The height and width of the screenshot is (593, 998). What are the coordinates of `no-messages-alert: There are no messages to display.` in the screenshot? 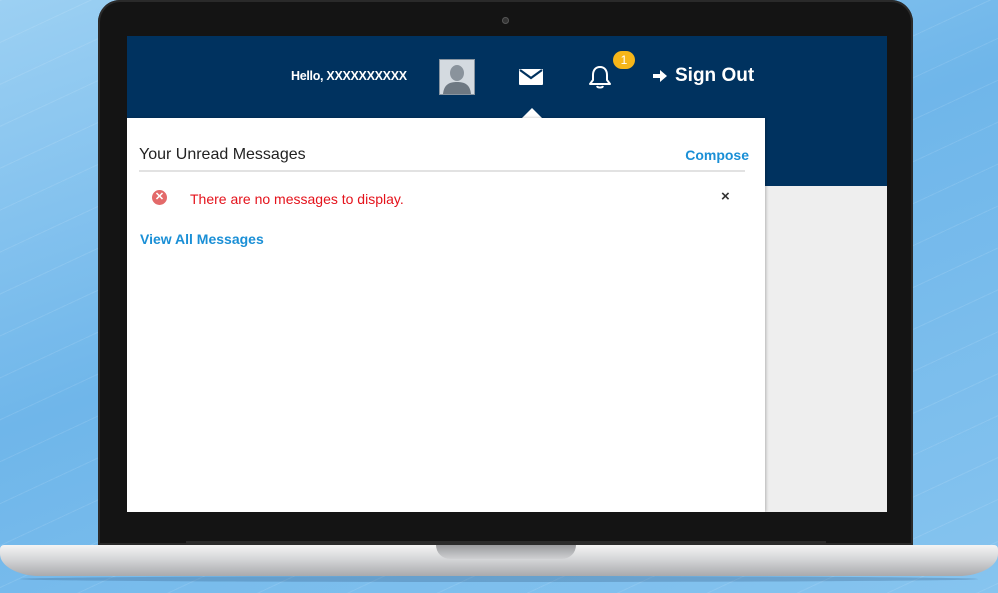 It's located at (297, 199).